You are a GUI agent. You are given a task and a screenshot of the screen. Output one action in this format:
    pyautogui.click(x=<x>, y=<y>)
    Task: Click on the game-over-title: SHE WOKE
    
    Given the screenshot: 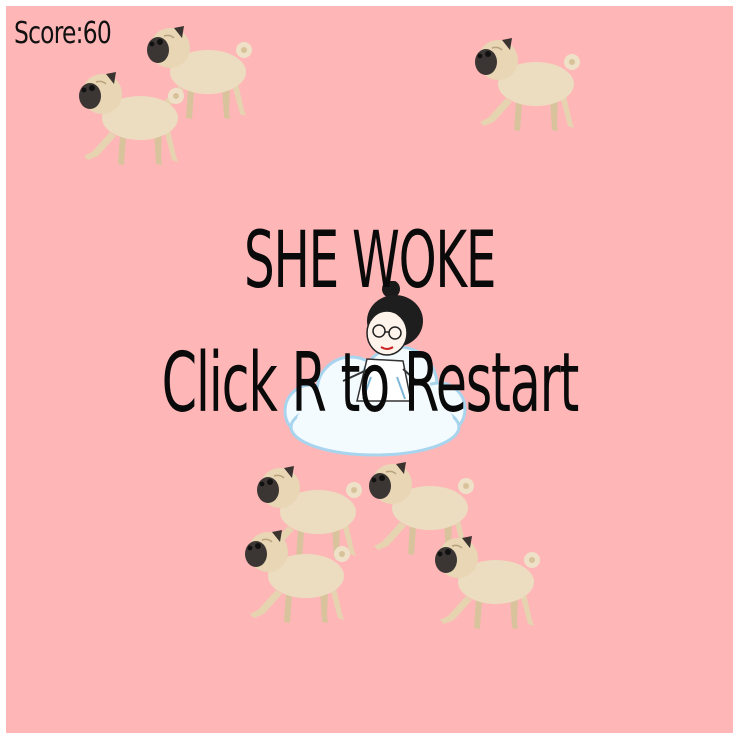 What is the action you would take?
    pyautogui.click(x=369, y=261)
    